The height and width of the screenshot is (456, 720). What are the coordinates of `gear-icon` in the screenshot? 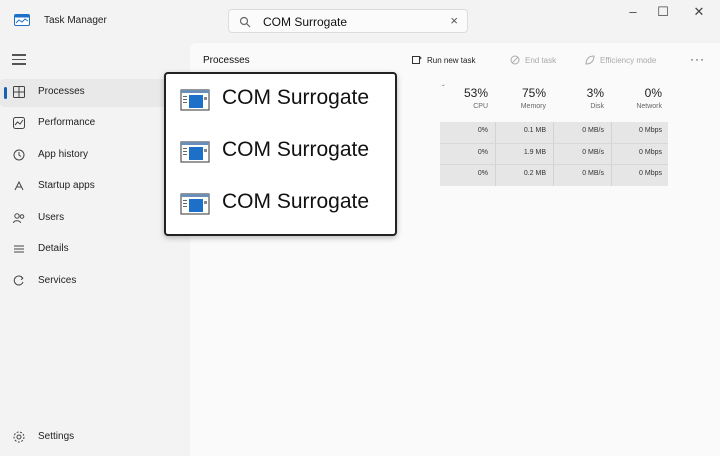 It's located at (19, 437).